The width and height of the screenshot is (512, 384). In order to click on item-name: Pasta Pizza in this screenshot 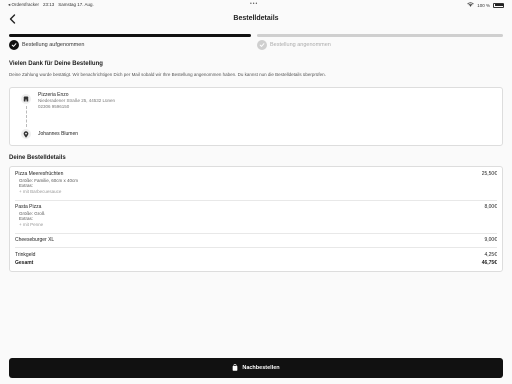, I will do `click(28, 207)`.